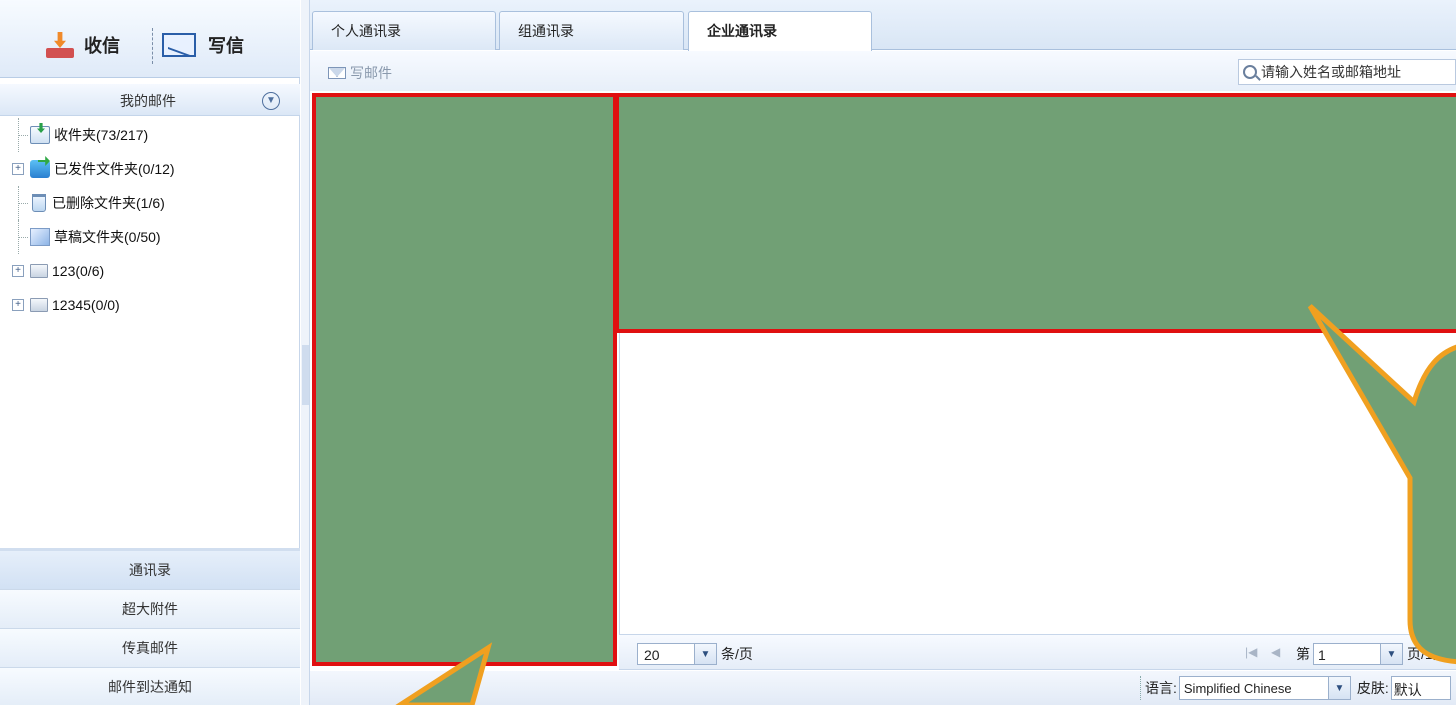 The width and height of the screenshot is (1456, 705). I want to click on compose-mail-button: 写信, so click(203, 45).